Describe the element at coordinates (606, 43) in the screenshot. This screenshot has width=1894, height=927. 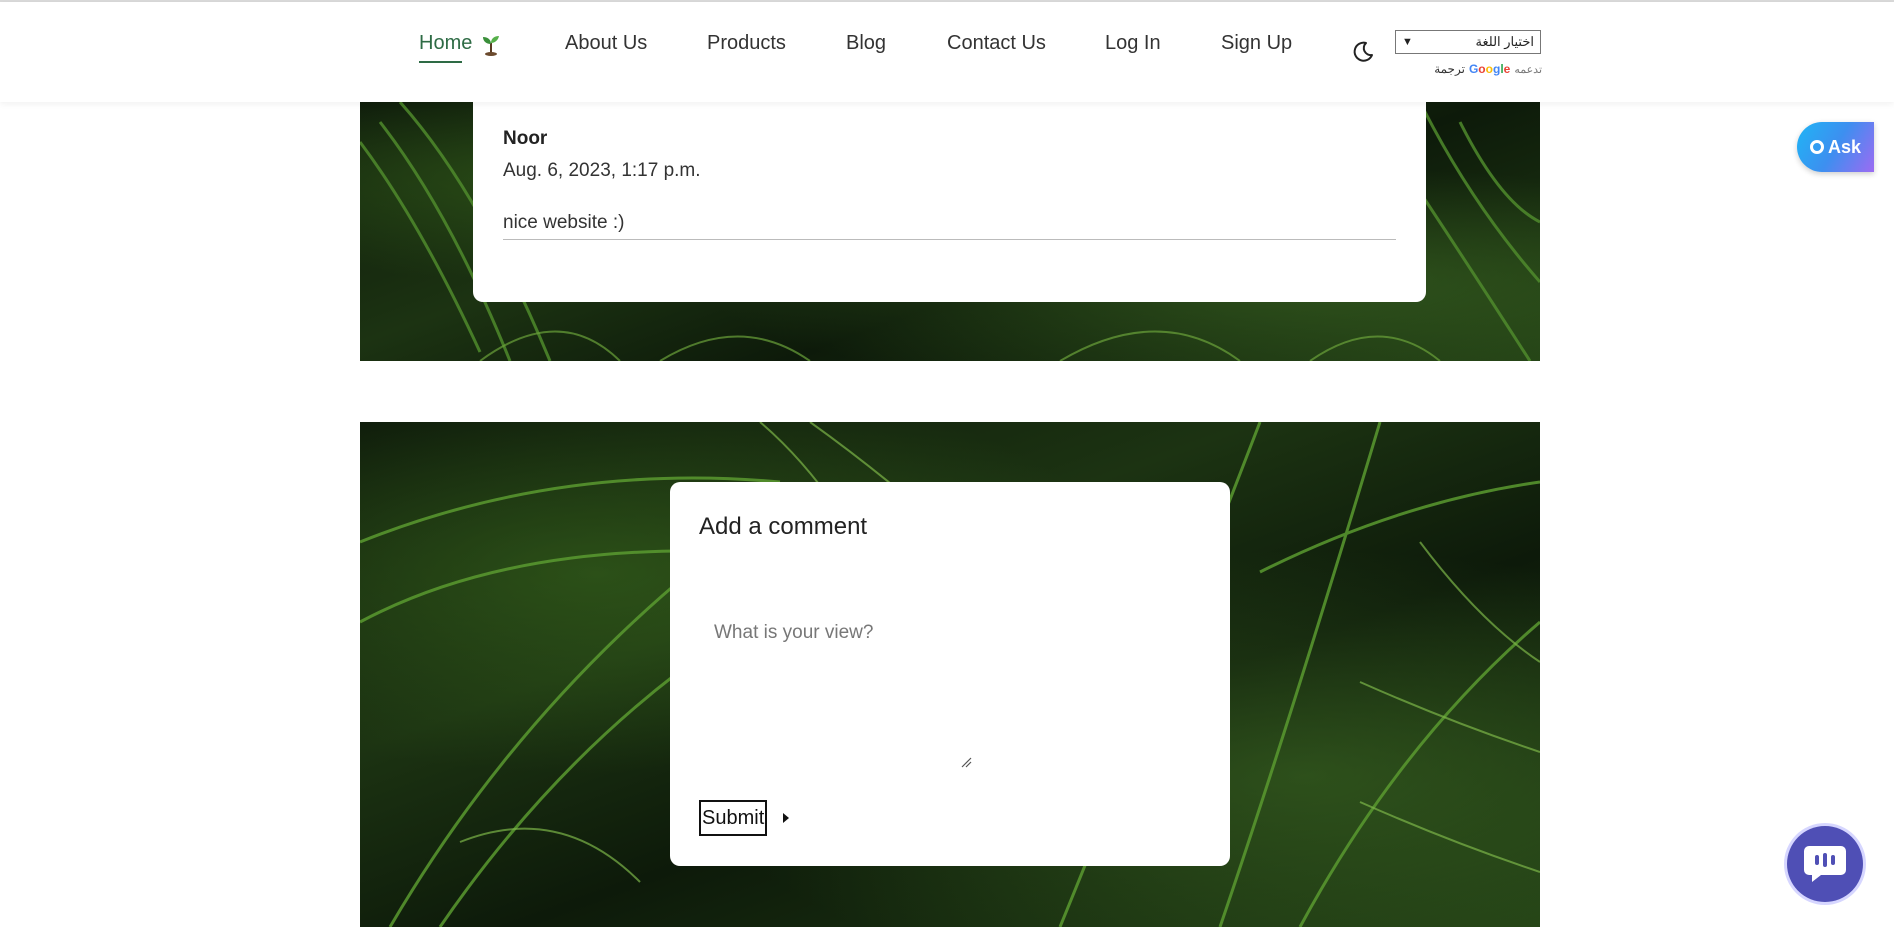
I see `nav-about-link: About Us` at that location.